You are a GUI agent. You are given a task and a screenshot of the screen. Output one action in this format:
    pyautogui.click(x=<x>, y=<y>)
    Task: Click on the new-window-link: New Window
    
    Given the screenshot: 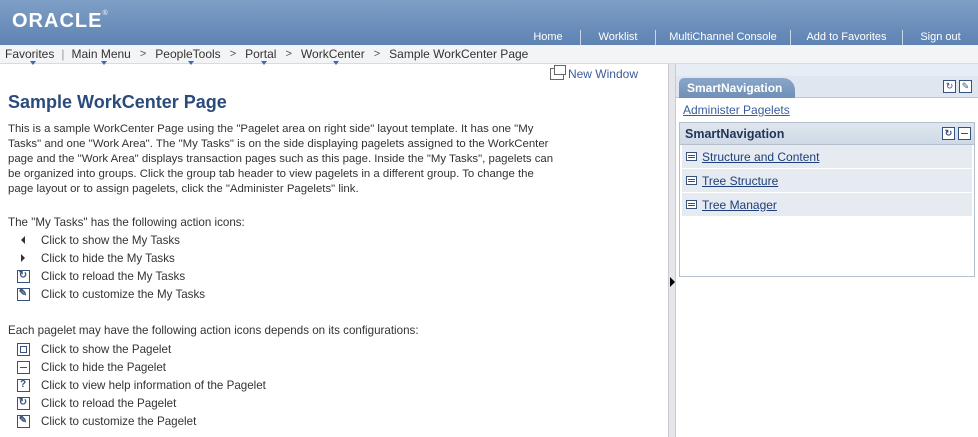 What is the action you would take?
    pyautogui.click(x=593, y=73)
    